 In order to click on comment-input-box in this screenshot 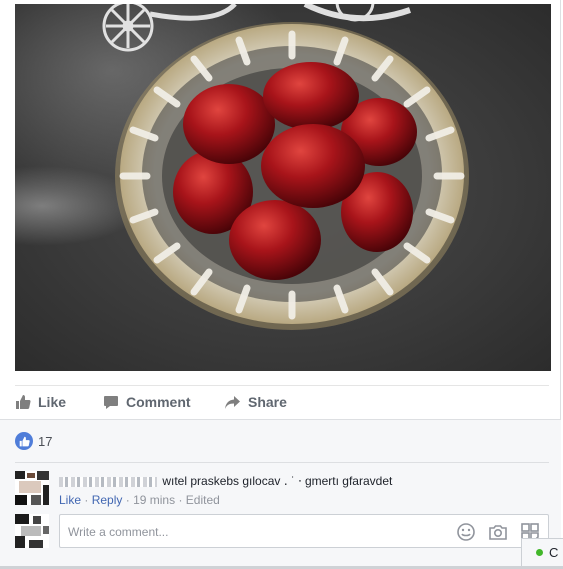, I will do `click(304, 531)`.